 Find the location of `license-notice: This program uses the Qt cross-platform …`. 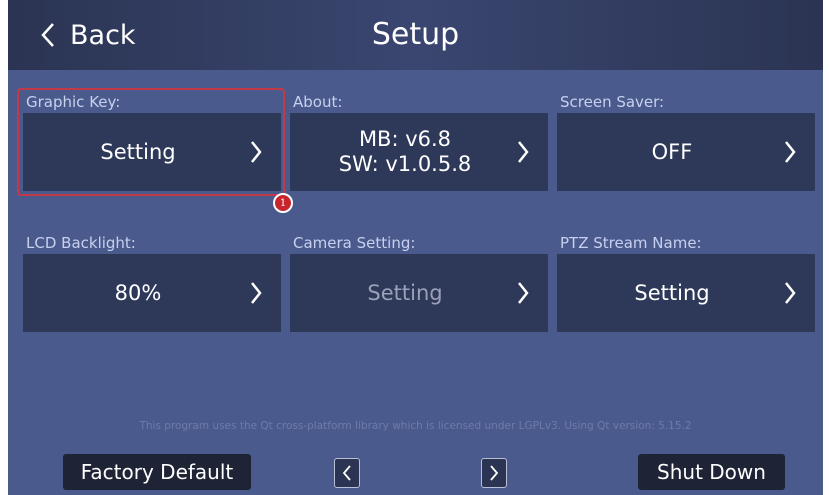

license-notice: This program uses the Qt cross-platform … is located at coordinates (415, 426).